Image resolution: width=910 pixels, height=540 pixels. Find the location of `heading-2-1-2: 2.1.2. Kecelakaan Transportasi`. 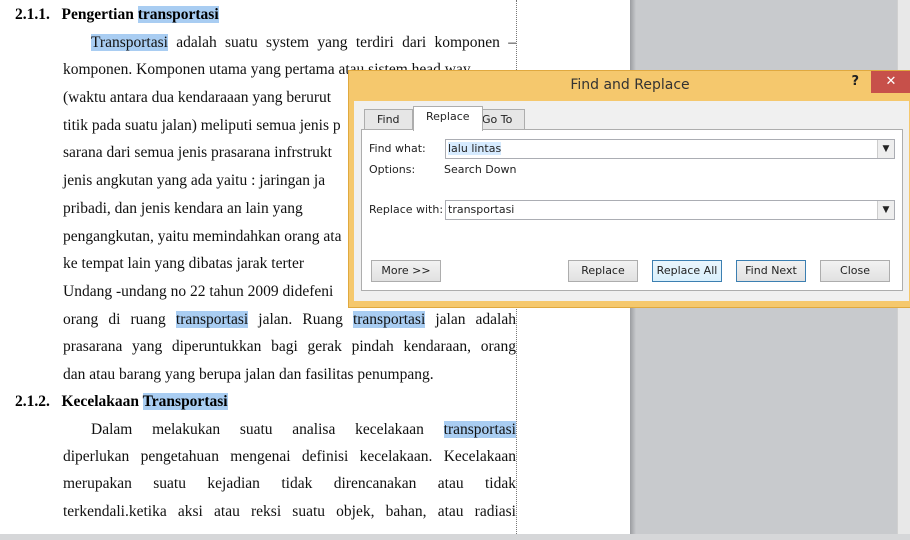

heading-2-1-2: 2.1.2. Kecelakaan Transportasi is located at coordinates (121, 401).